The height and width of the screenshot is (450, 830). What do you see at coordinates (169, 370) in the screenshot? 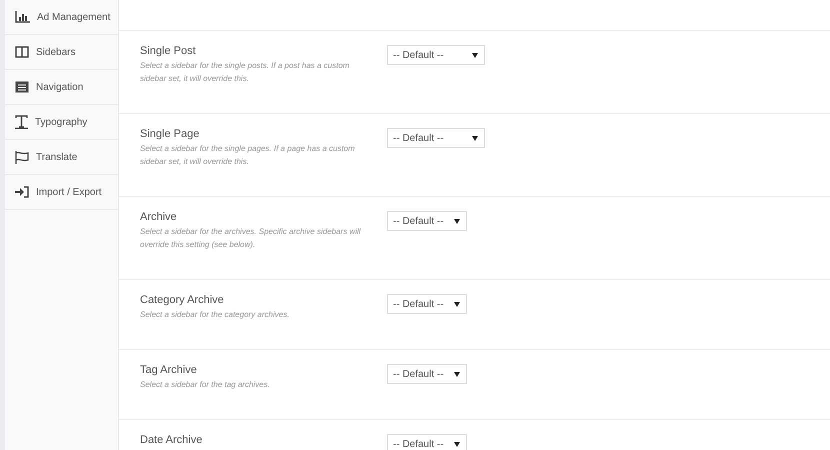
I see `setting-label: Tag Archive` at bounding box center [169, 370].